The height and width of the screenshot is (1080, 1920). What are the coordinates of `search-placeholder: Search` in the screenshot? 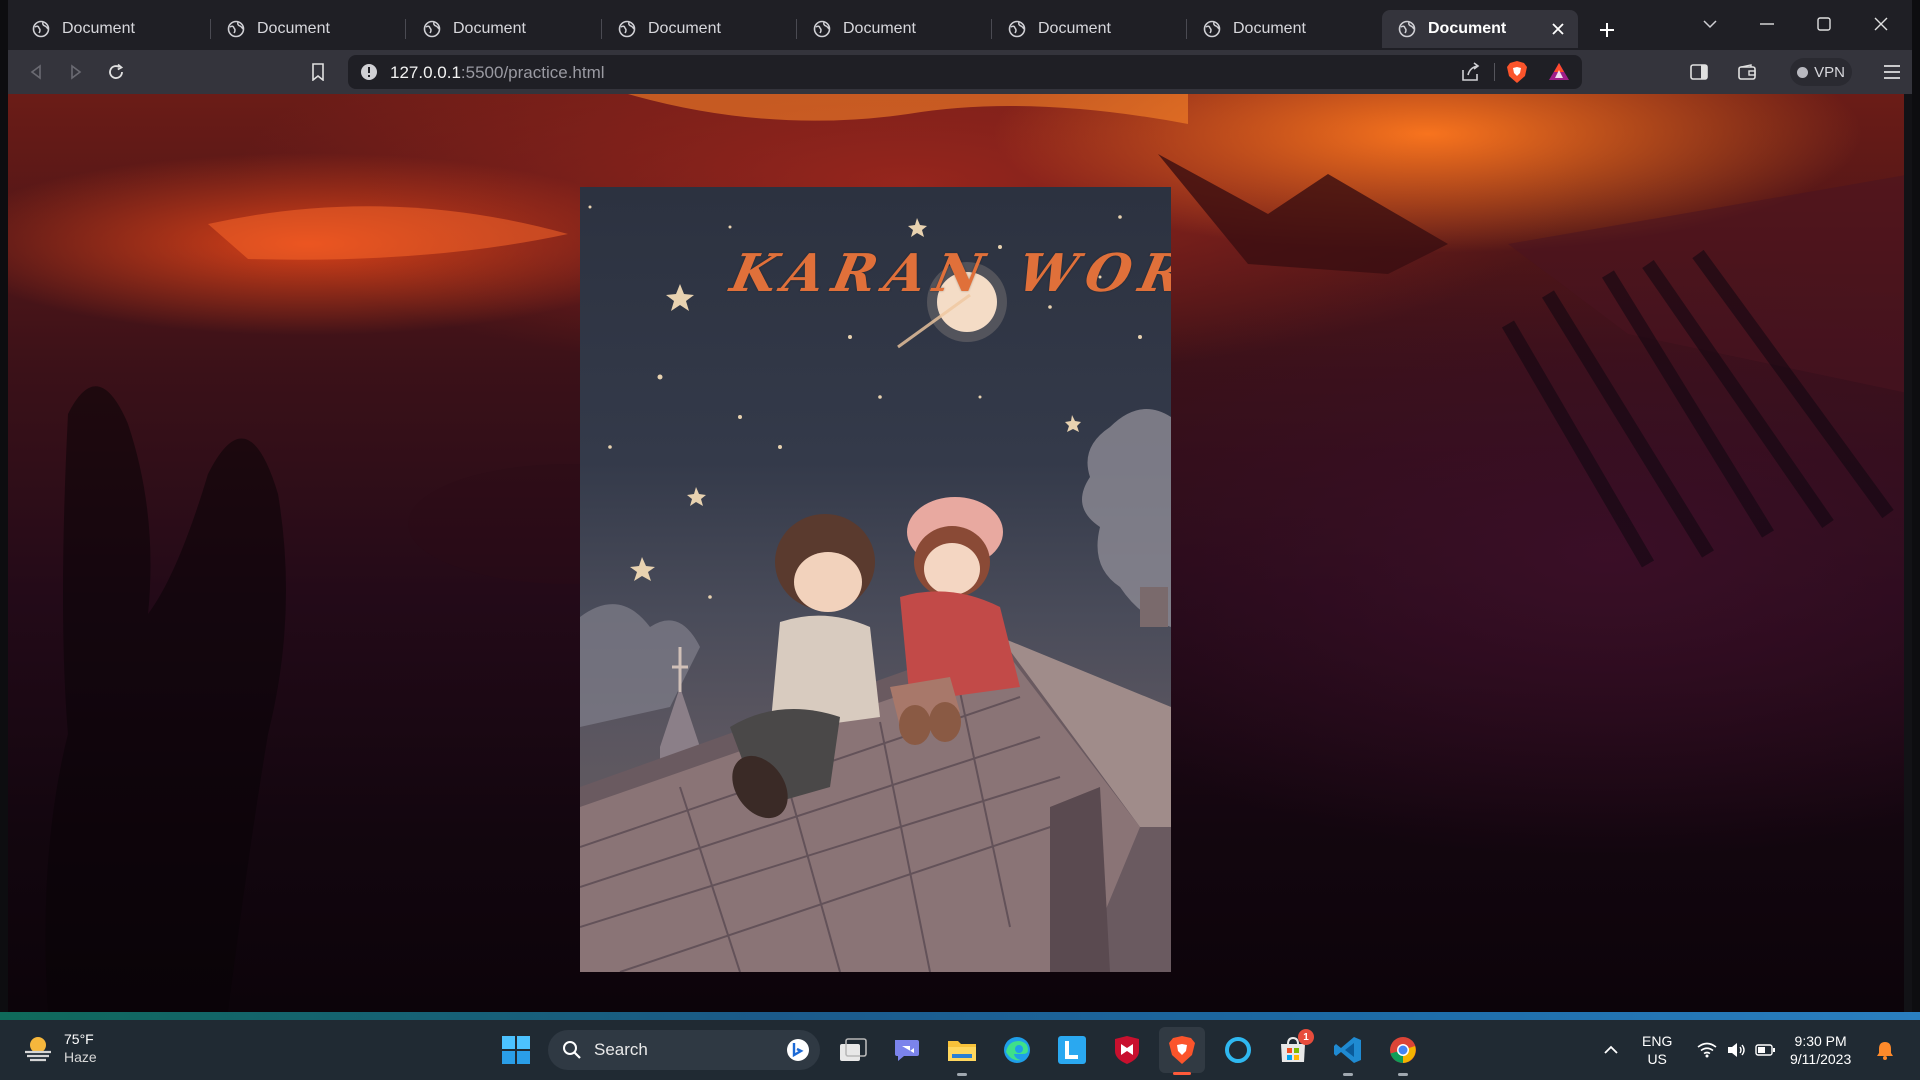 It's located at (621, 1049).